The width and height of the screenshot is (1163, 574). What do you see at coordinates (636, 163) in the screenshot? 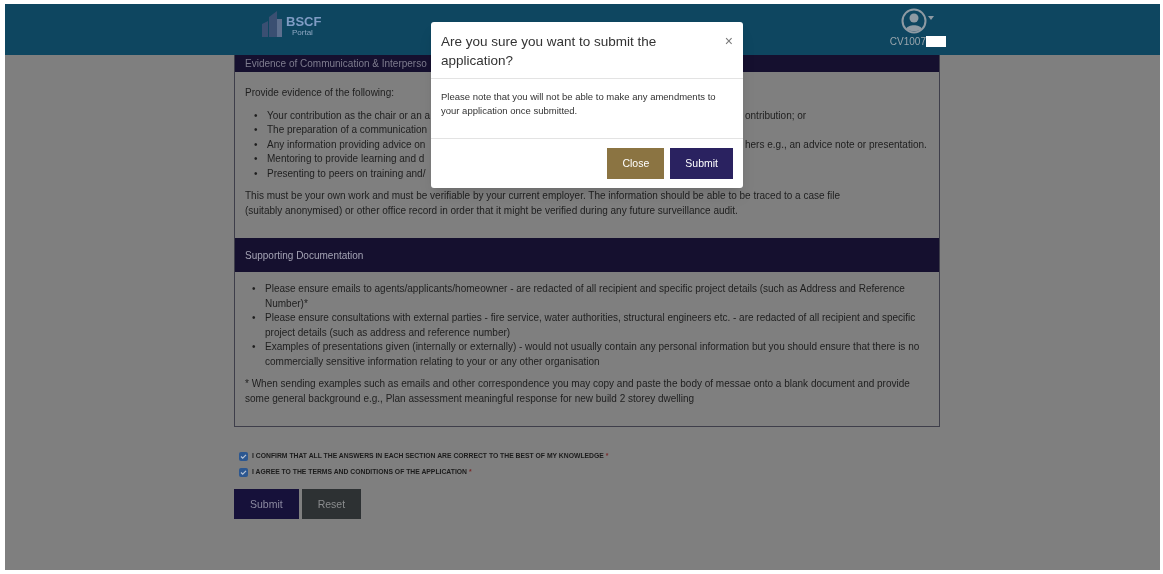
I see `close-button: Close` at bounding box center [636, 163].